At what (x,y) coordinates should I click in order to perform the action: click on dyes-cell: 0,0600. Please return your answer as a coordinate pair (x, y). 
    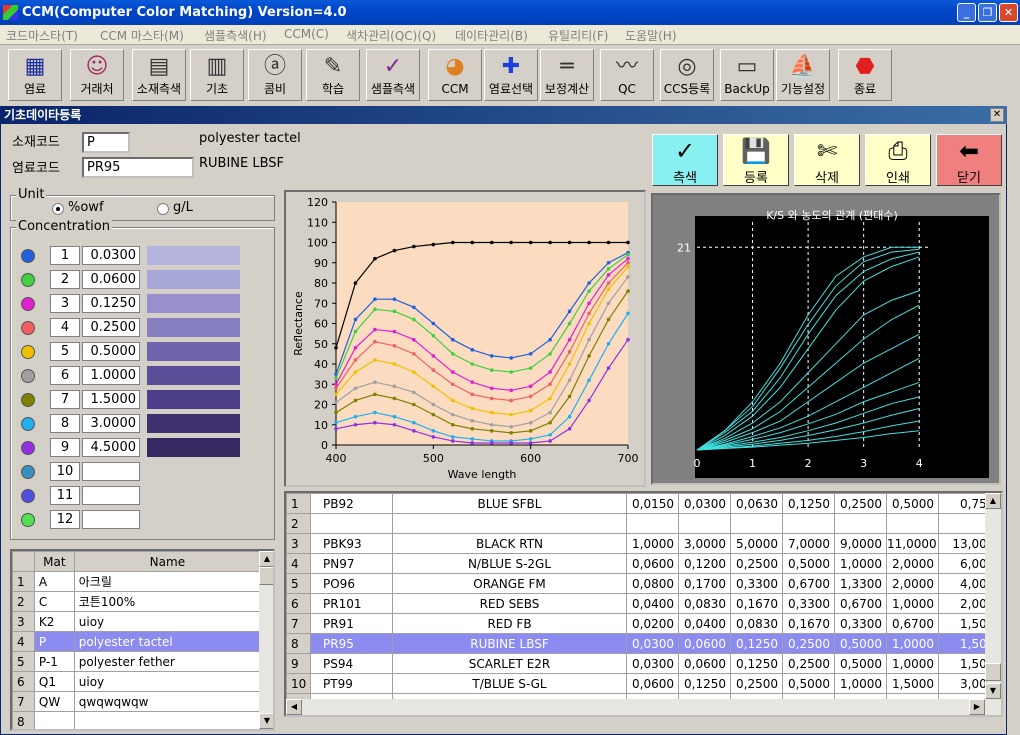
    Looking at the image, I should click on (652, 563).